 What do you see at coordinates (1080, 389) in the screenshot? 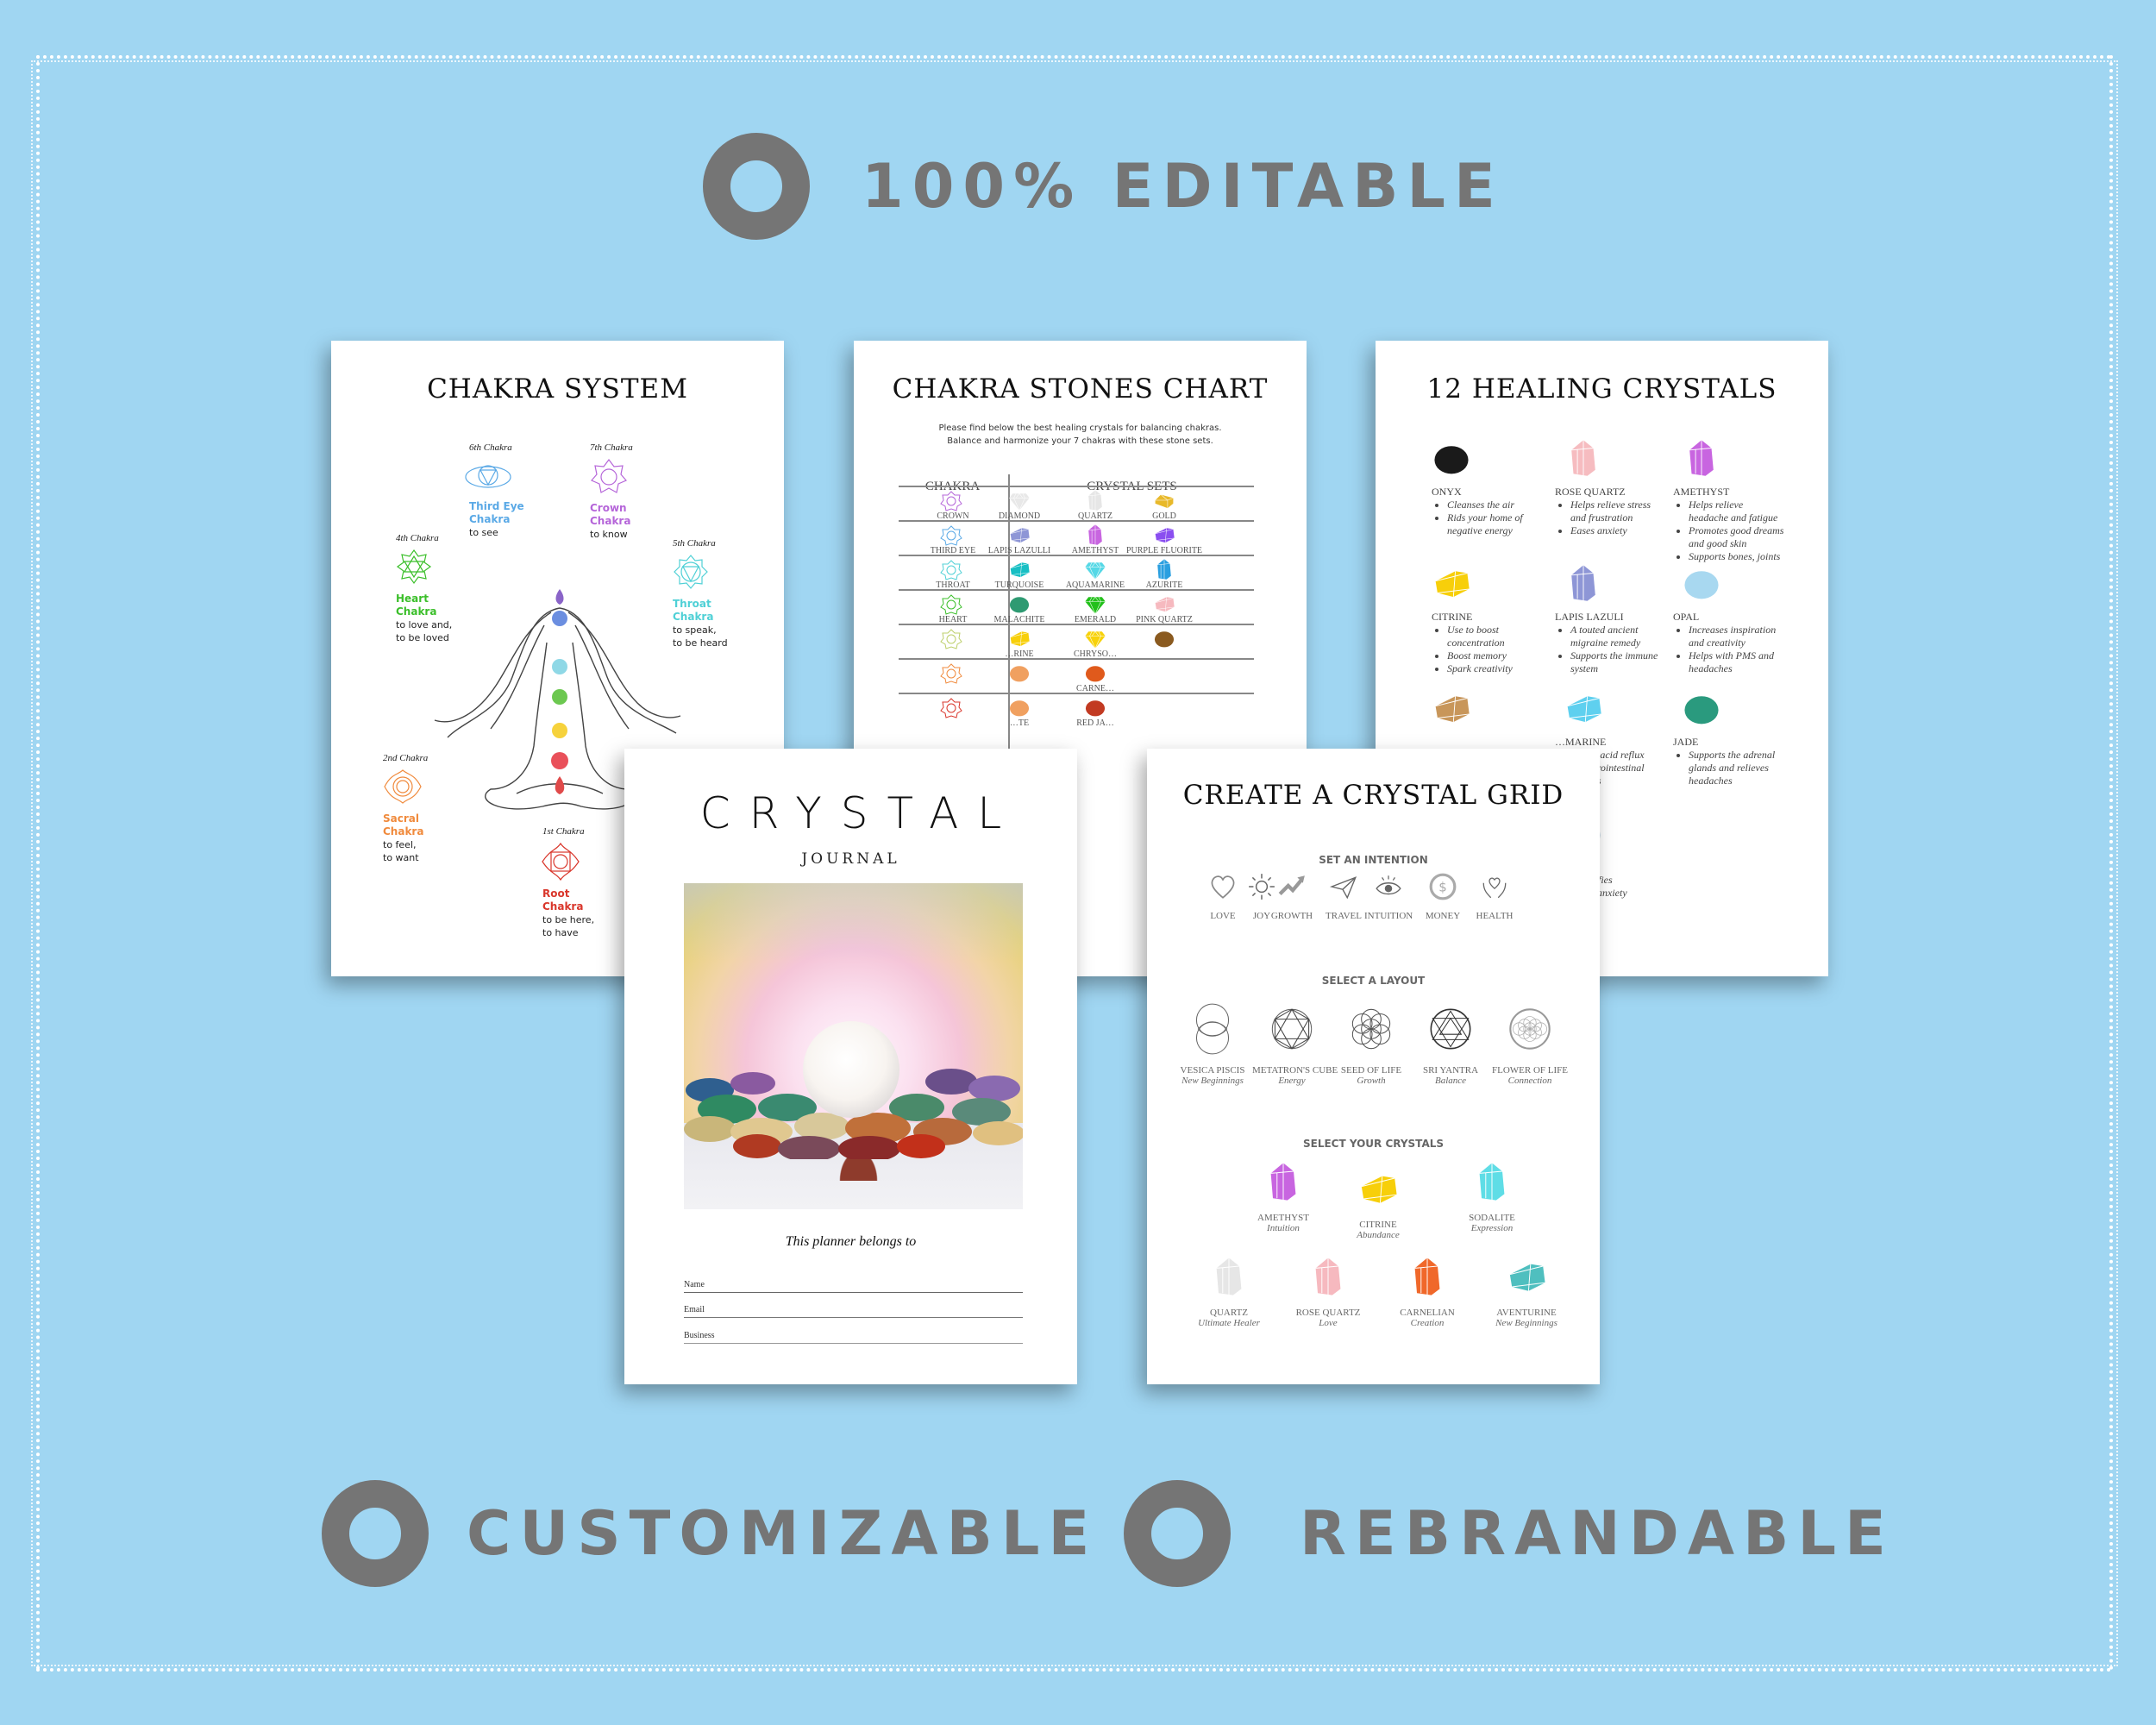
I see `card-title: CHAKRA STONES CHART` at bounding box center [1080, 389].